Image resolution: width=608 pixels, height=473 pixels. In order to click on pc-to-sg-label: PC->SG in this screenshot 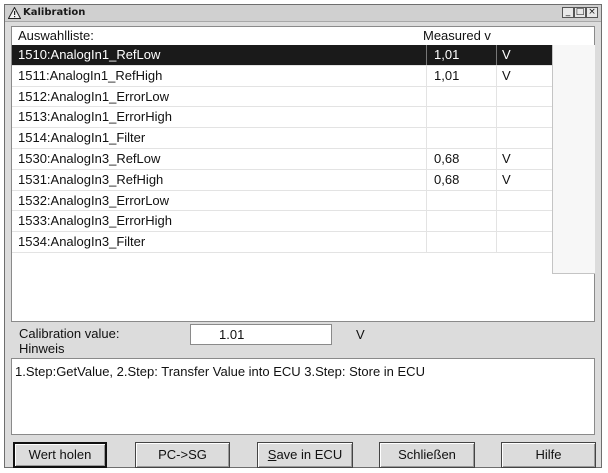, I will do `click(182, 454)`.